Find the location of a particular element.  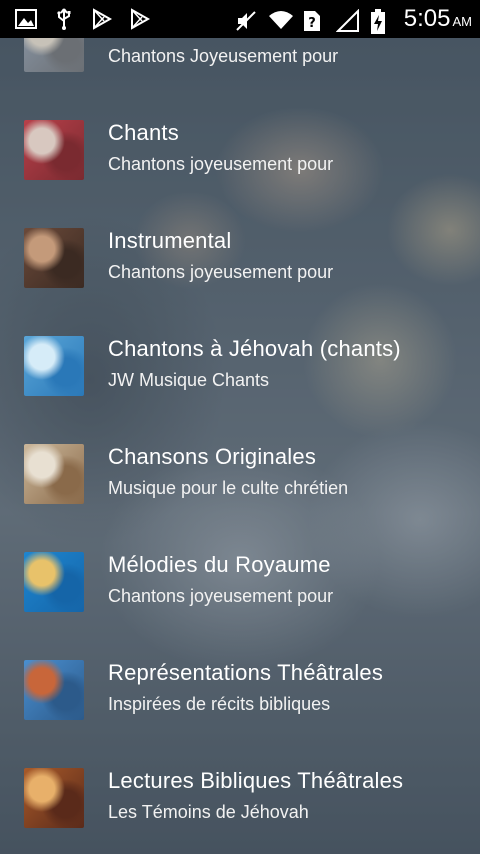

list-item-title: Représentations Théâtrales is located at coordinates (246, 672).